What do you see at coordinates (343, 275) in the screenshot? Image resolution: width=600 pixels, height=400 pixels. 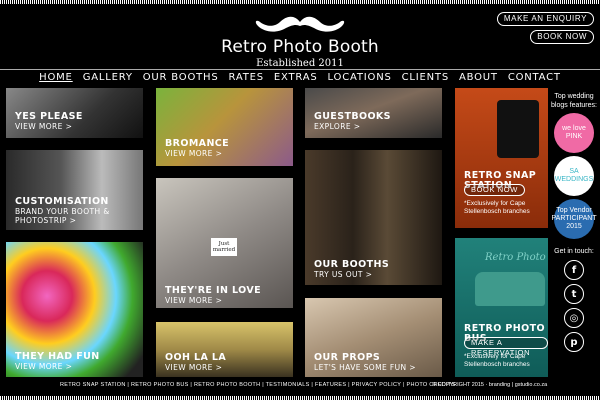 I see `tile-link: TRY US OUT >` at bounding box center [343, 275].